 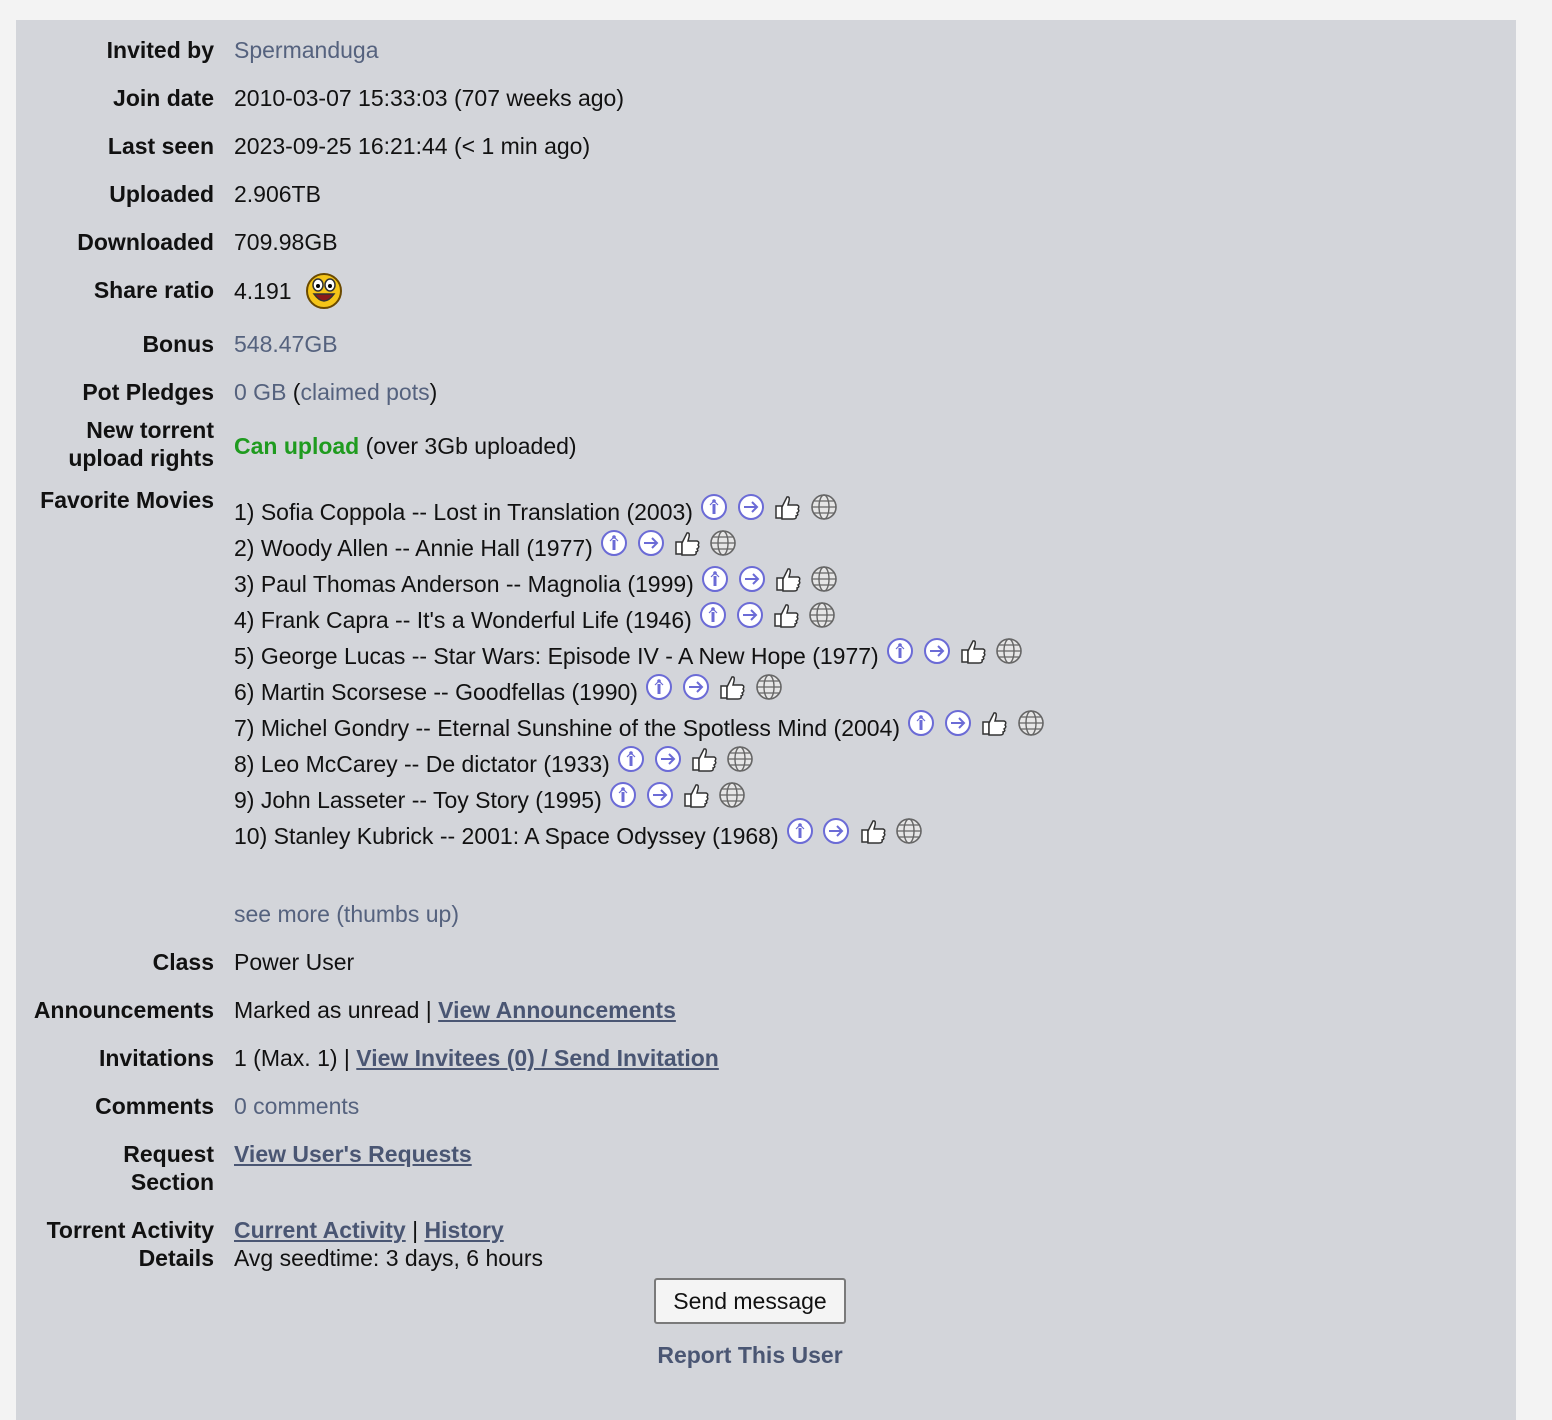 What do you see at coordinates (864, 914) in the screenshot?
I see `see-more-link: see more (thumbs up)` at bounding box center [864, 914].